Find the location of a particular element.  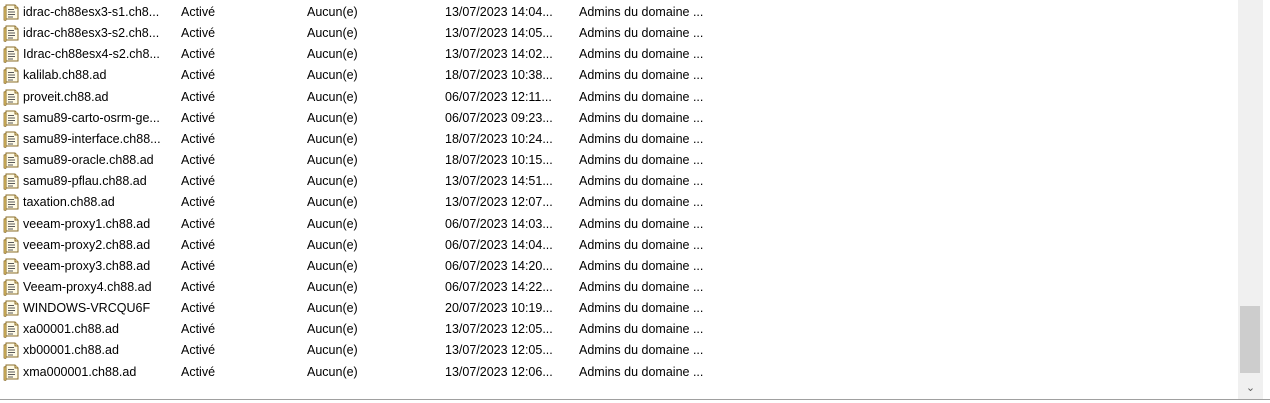

scrollbar-thumb is located at coordinates (1250, 339).